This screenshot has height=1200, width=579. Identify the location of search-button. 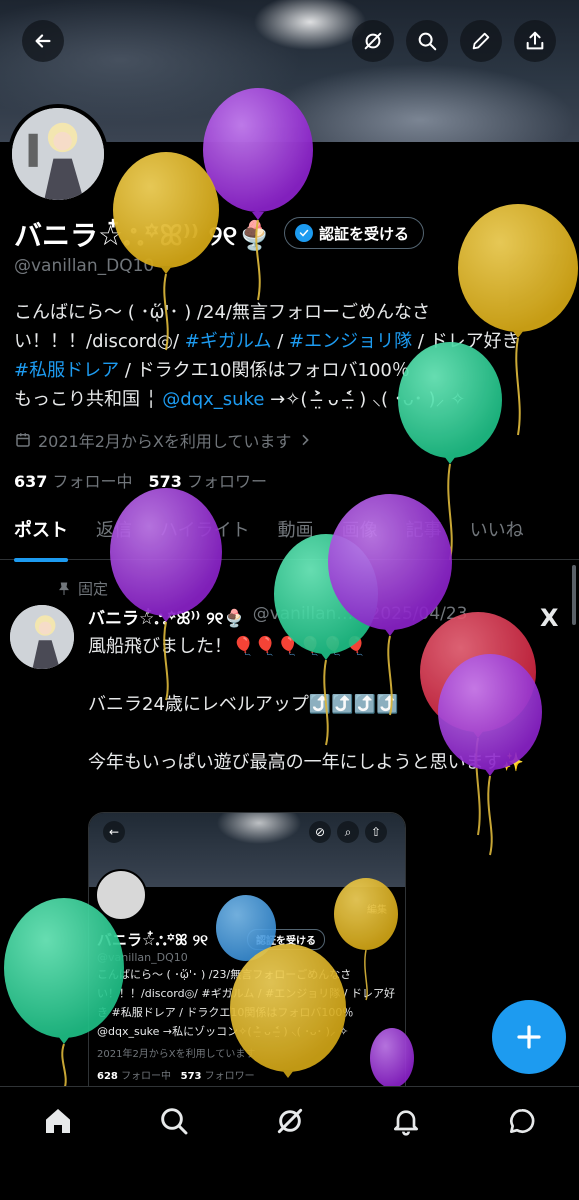
(427, 41).